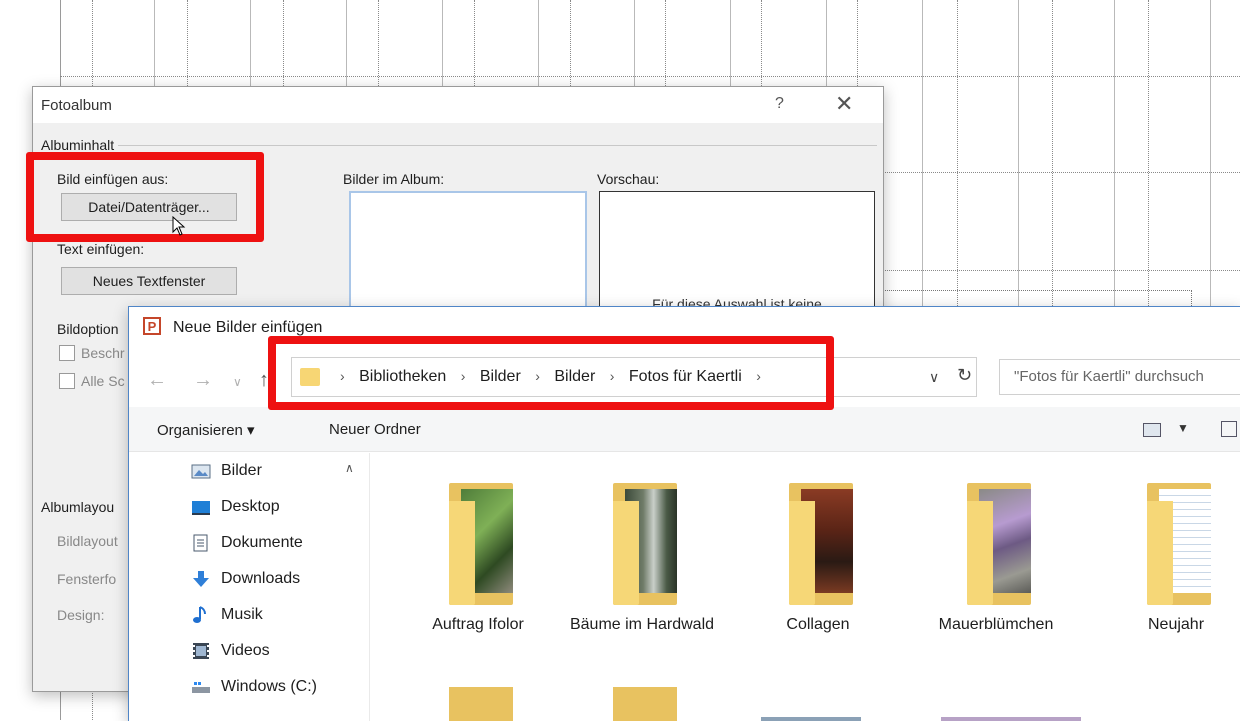 This screenshot has width=1240, height=721. What do you see at coordinates (201, 615) in the screenshot?
I see `music-icon` at bounding box center [201, 615].